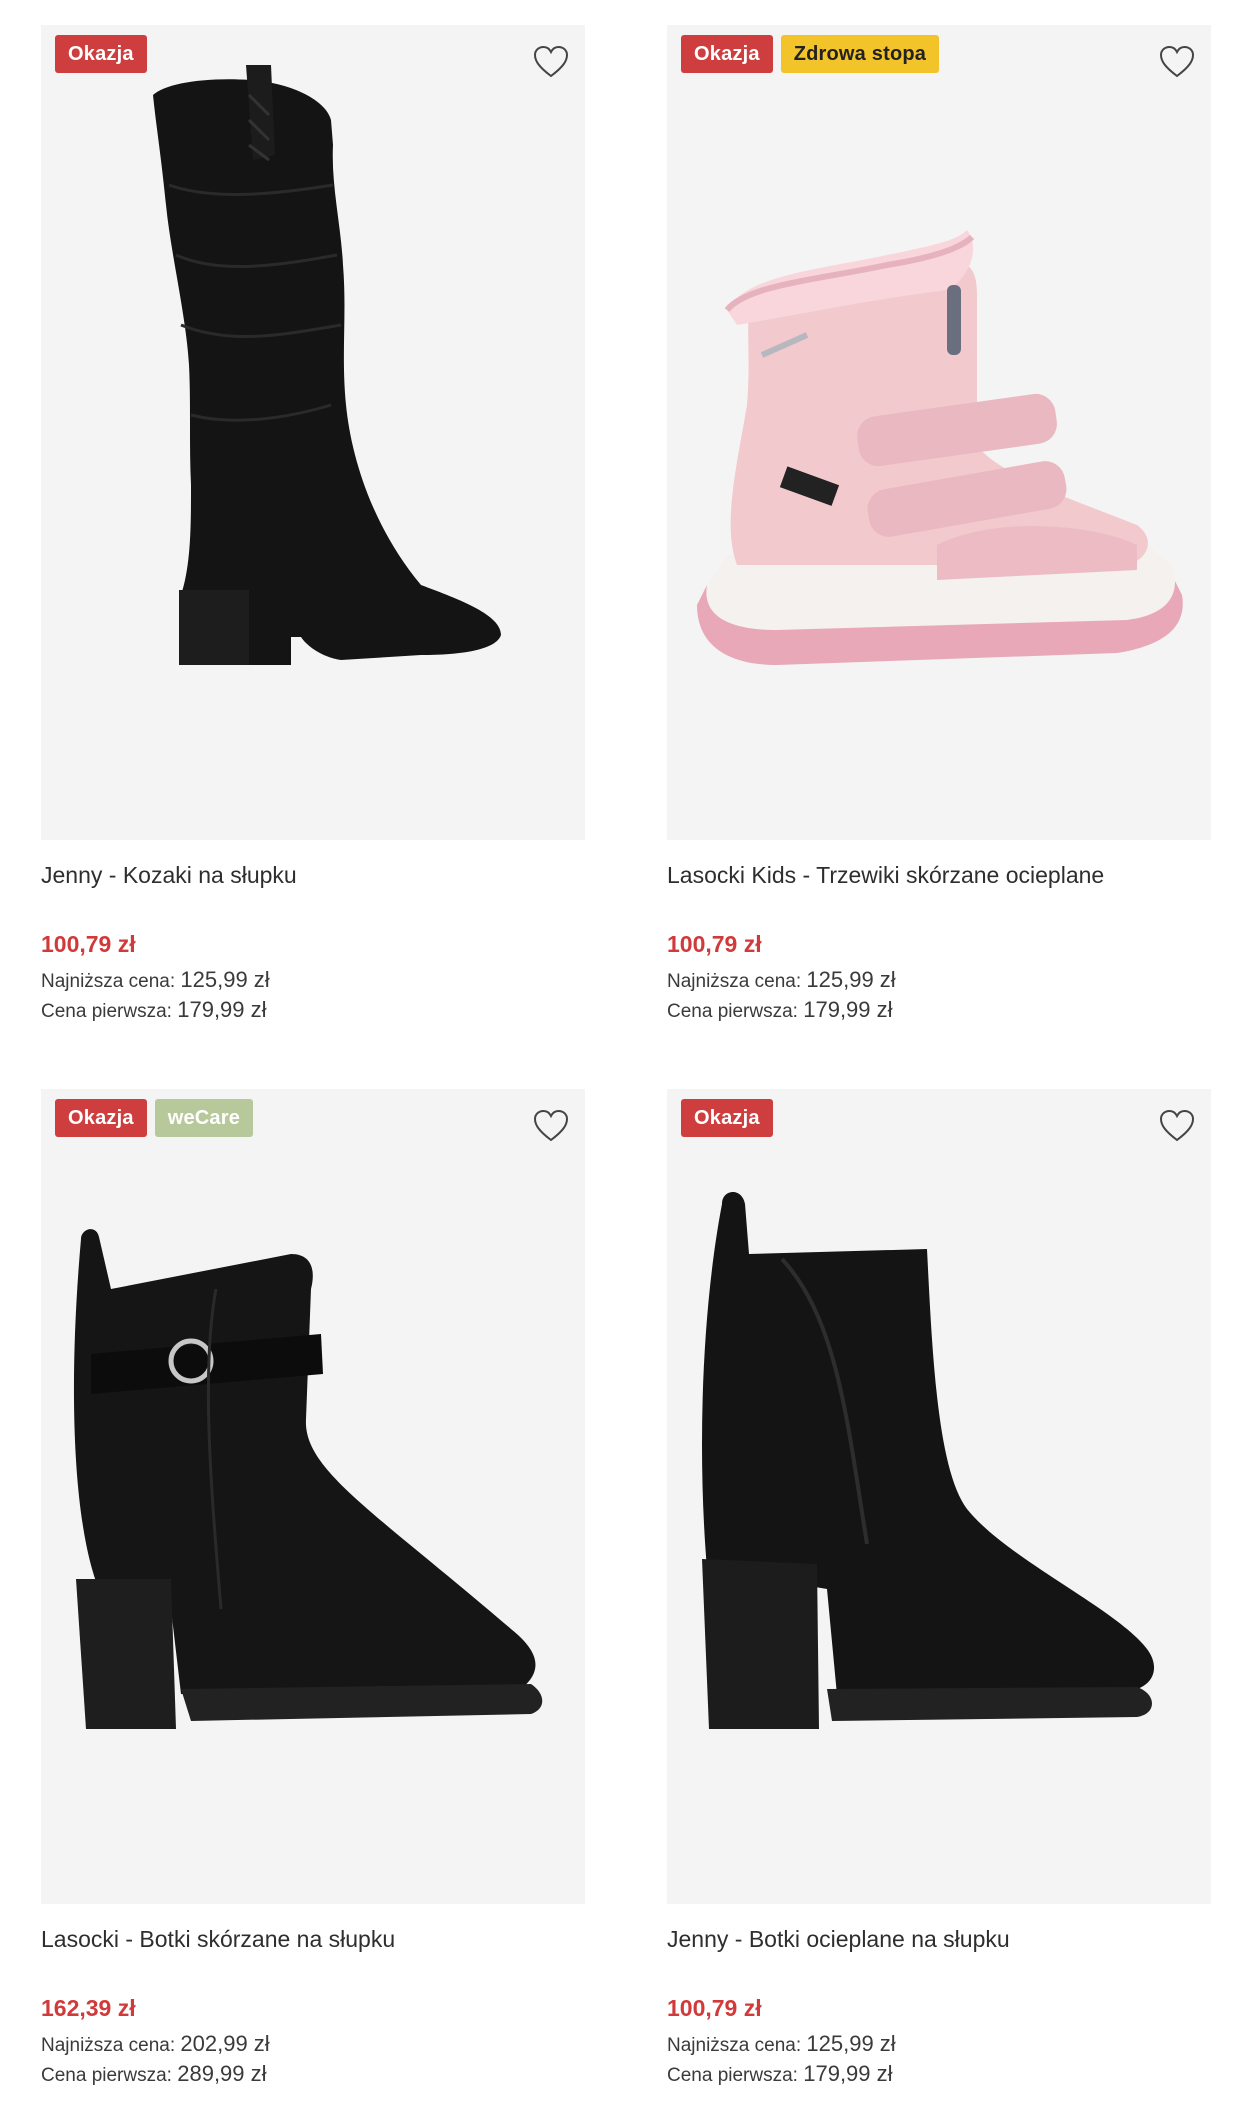  I want to click on product-image-ankle-boot-chelsea, so click(928, 1460).